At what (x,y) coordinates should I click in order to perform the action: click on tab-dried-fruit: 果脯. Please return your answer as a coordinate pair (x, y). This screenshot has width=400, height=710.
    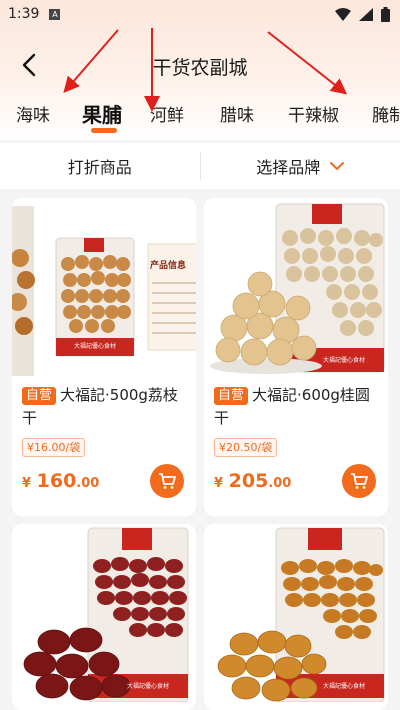
    Looking at the image, I should click on (102, 113).